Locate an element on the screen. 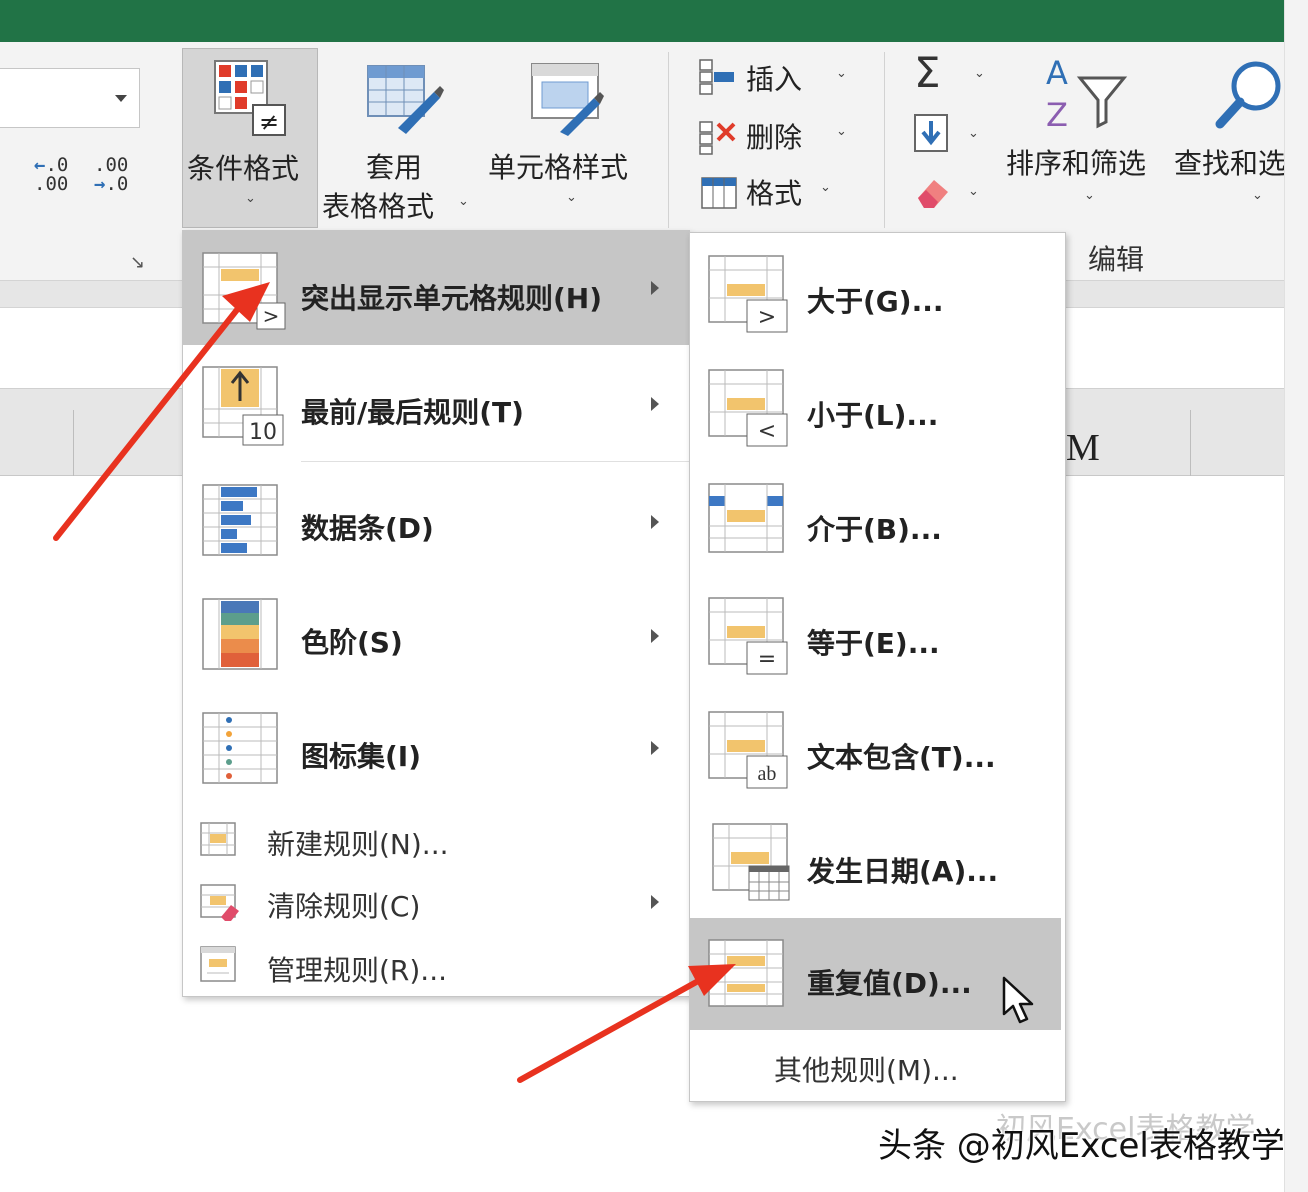 Image resolution: width=1308 pixels, height=1192 pixels. watermark-text: 头条 @初风Excel表格教学 is located at coordinates (1081, 1146).